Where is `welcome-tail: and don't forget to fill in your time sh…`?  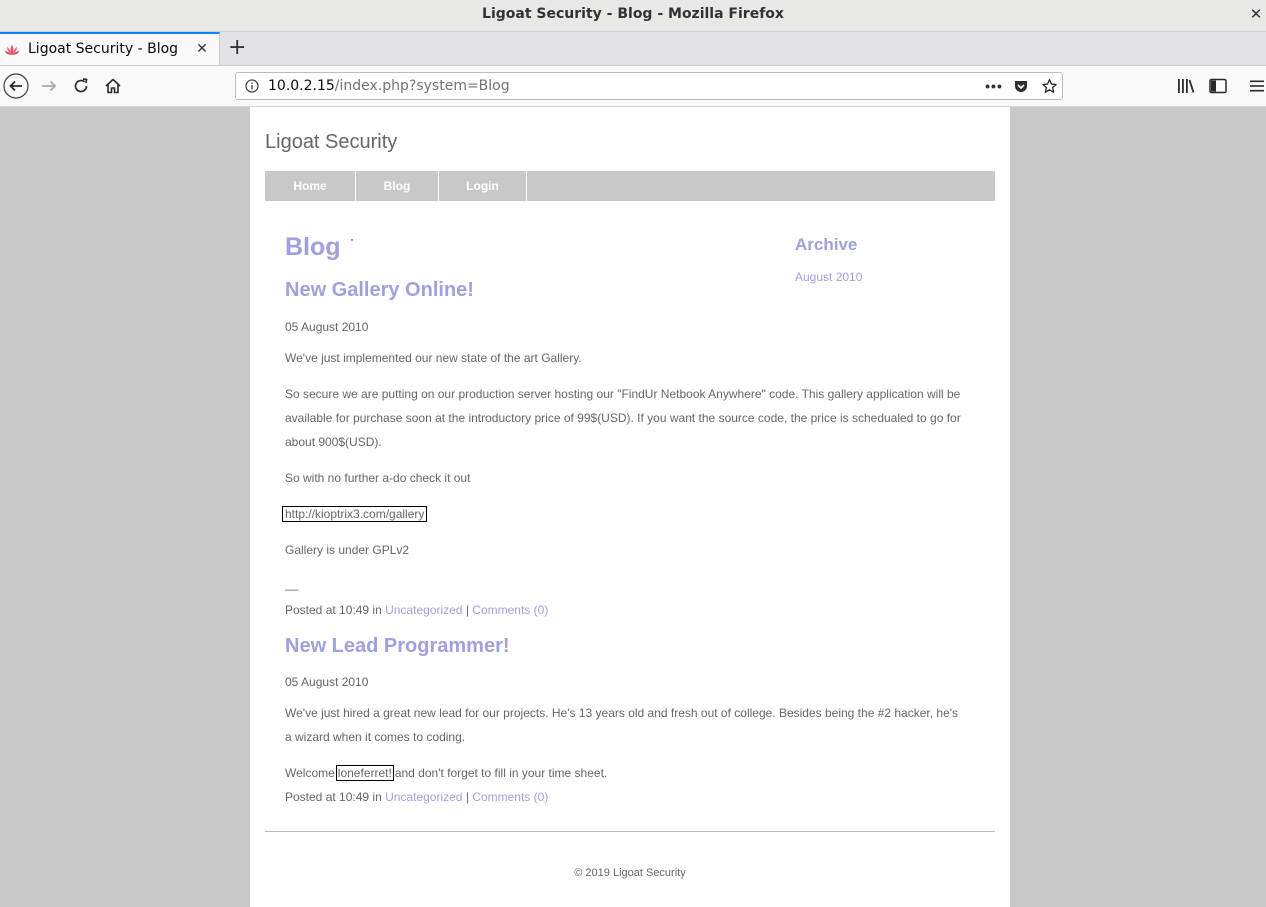
welcome-tail: and don't forget to fill in your time sh… is located at coordinates (501, 773).